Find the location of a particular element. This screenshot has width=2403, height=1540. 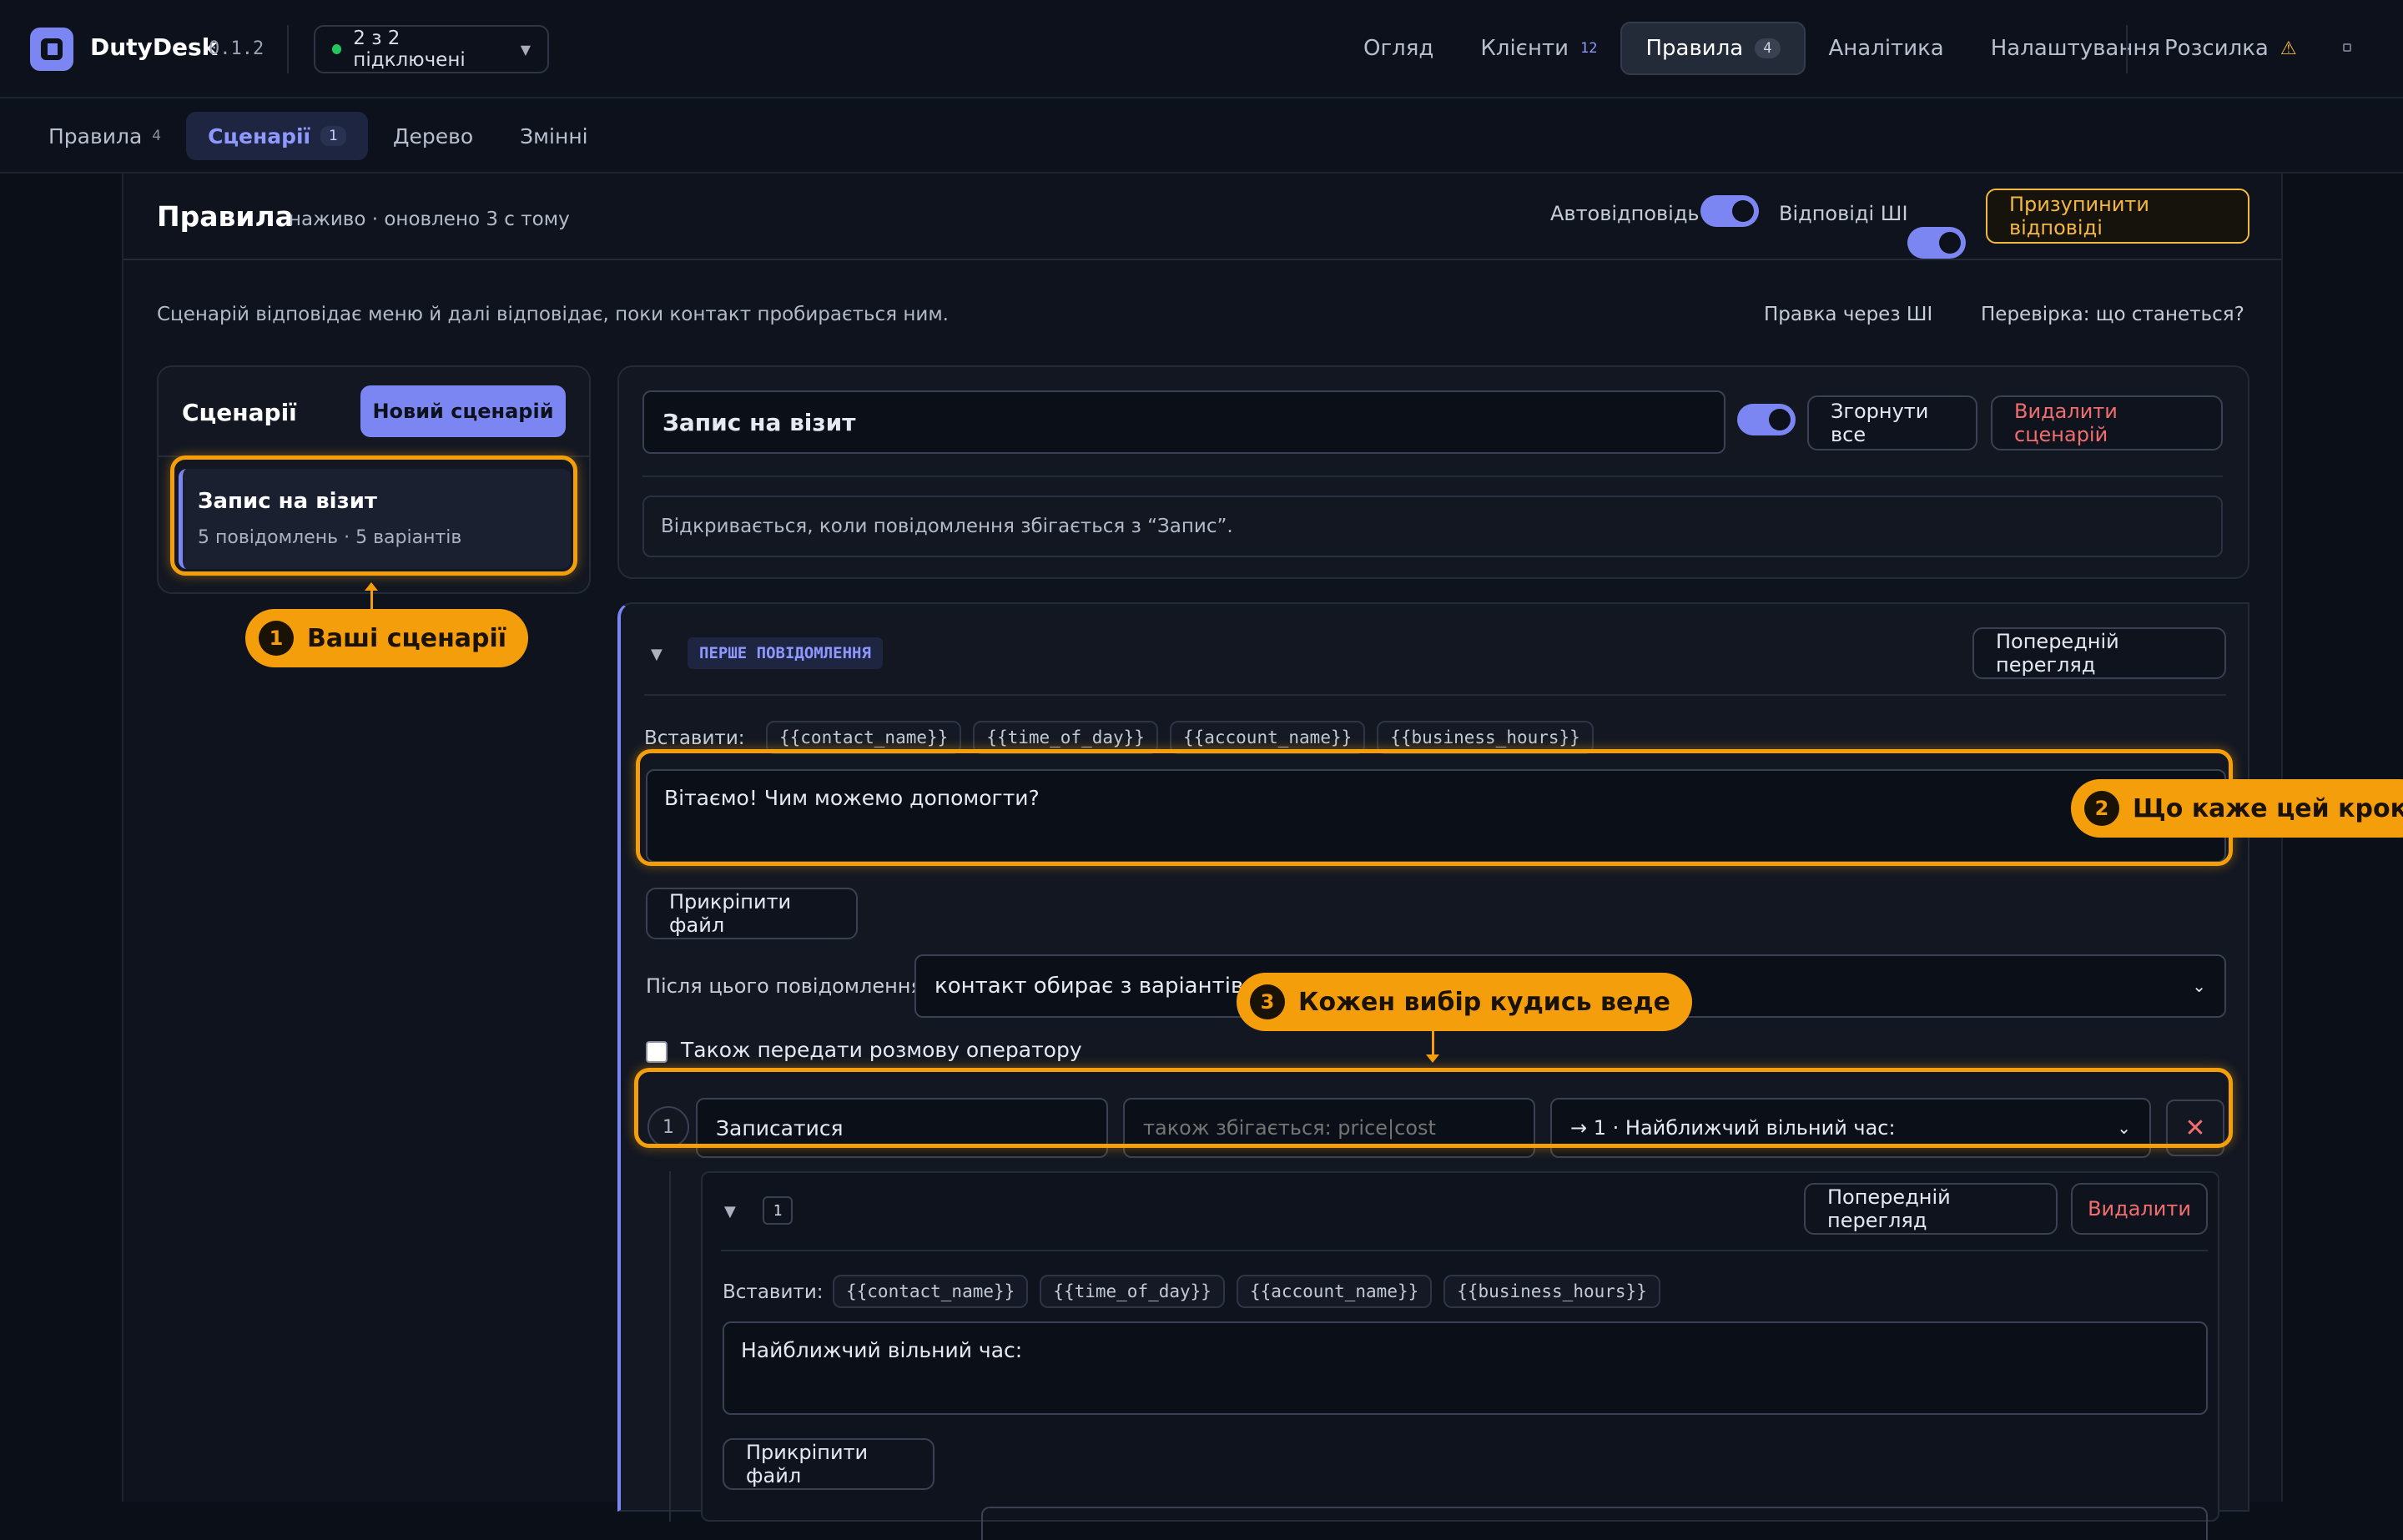

handoff-label: Також передати розмову оператору is located at coordinates (881, 1050).